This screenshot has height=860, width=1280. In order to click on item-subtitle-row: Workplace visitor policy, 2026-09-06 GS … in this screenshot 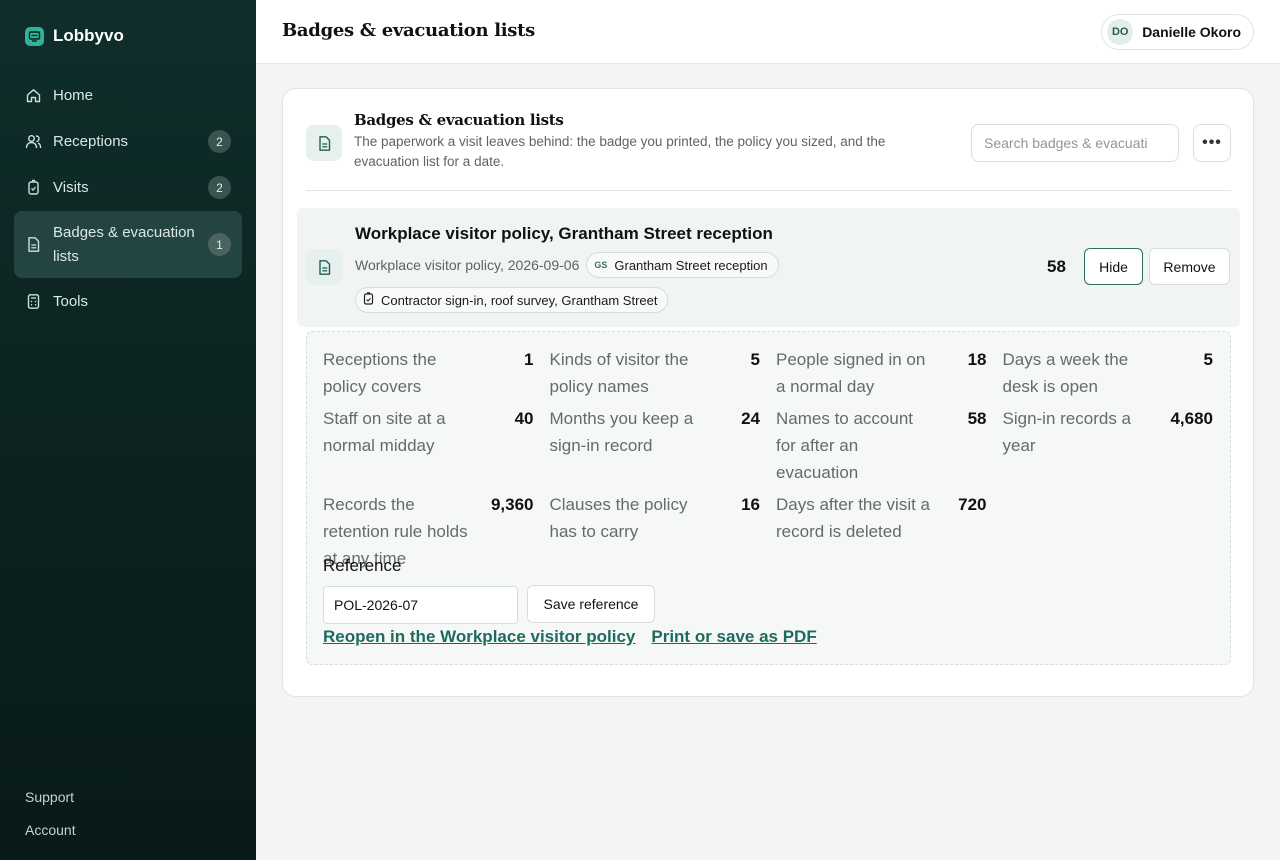, I will do `click(567, 265)`.